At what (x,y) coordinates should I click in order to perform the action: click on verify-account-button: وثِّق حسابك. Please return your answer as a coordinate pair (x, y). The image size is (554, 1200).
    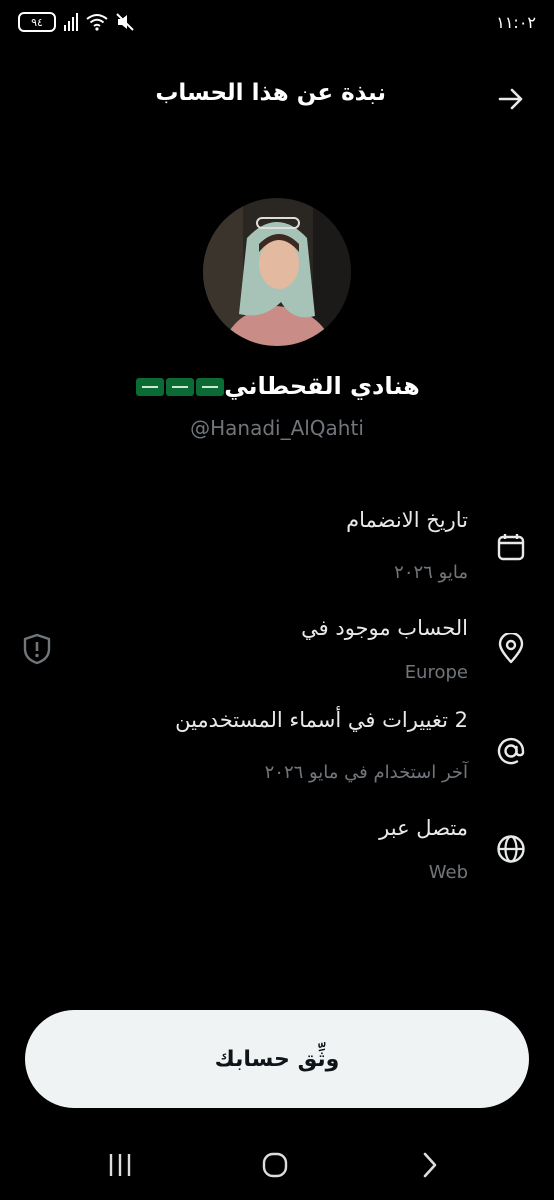
    Looking at the image, I should click on (277, 1059).